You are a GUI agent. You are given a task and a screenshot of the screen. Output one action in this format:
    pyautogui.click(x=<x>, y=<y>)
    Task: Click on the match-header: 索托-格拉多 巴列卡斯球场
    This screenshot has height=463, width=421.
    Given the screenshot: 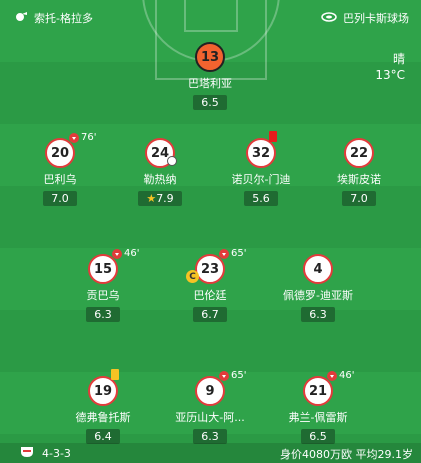 What is the action you would take?
    pyautogui.click(x=210, y=18)
    